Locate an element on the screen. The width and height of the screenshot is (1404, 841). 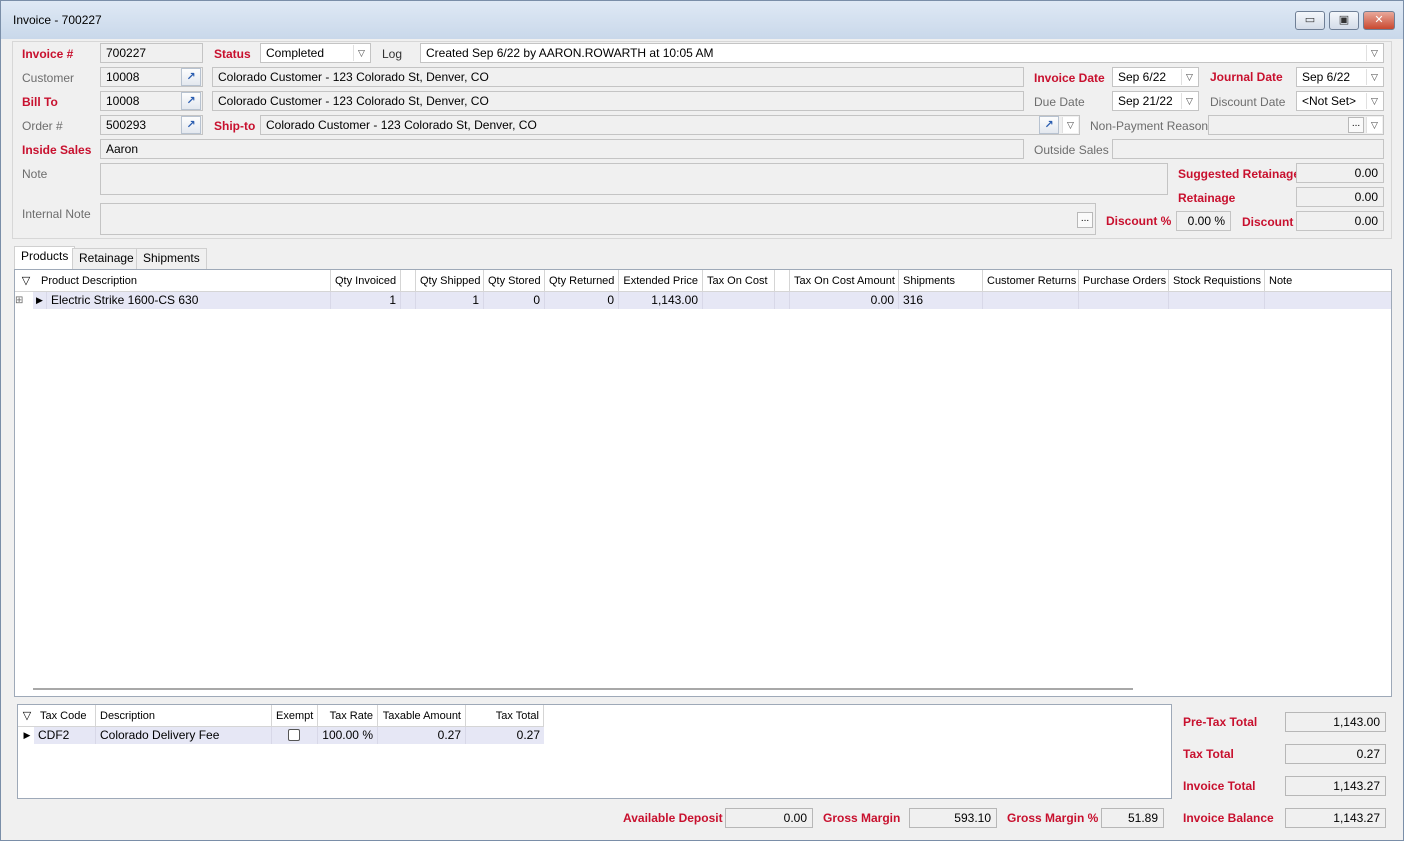
available-deposit-field: 0.00 is located at coordinates (769, 818).